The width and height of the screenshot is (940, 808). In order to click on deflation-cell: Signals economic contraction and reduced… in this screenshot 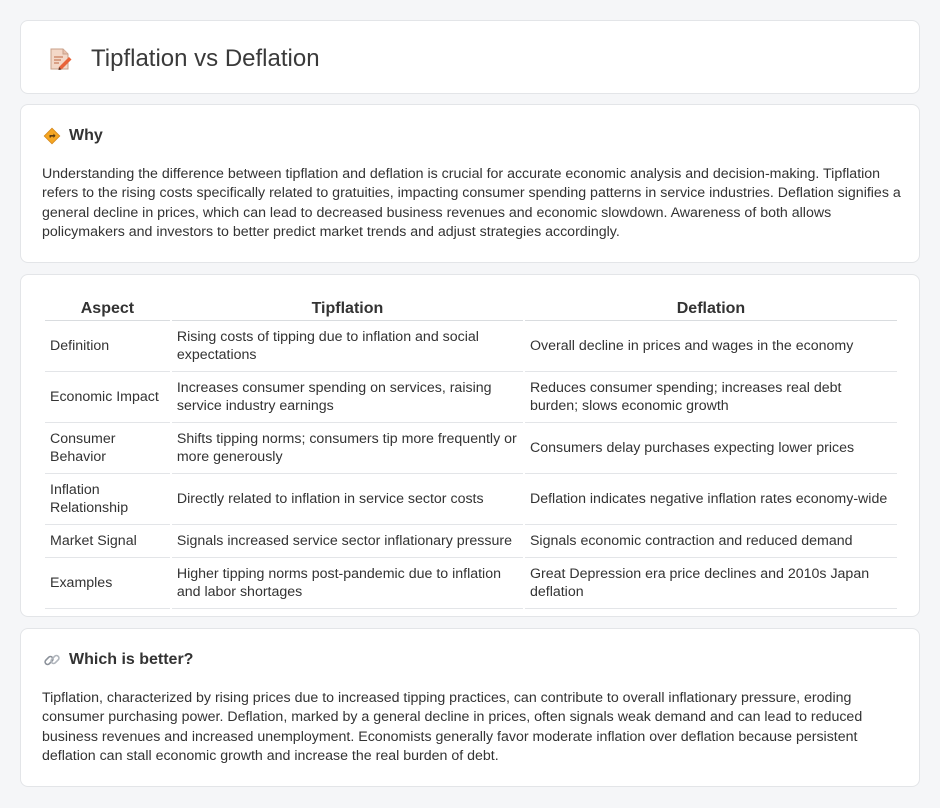, I will do `click(710, 541)`.